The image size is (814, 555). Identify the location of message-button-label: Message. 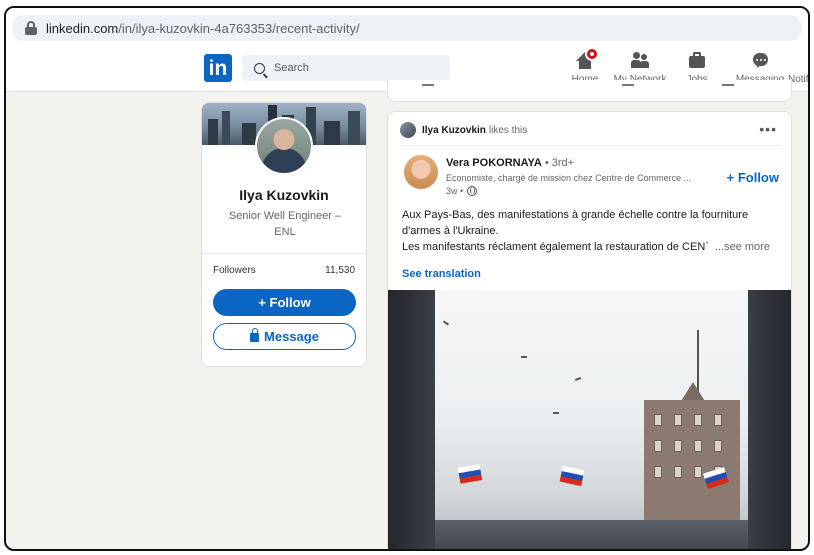
(291, 336).